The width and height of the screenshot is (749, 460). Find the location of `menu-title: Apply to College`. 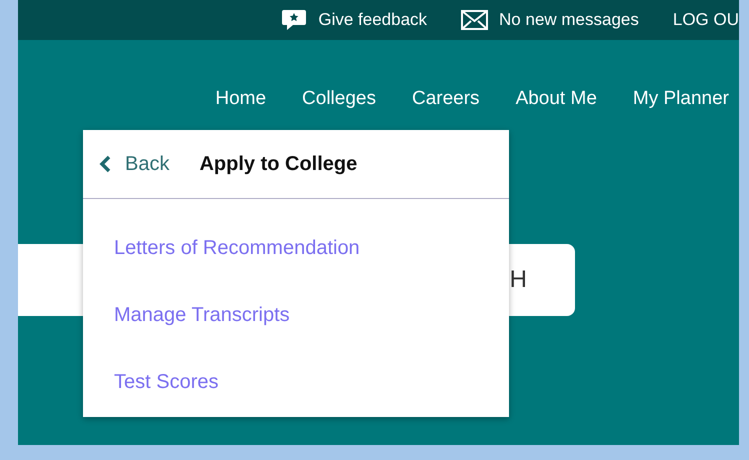

menu-title: Apply to College is located at coordinates (278, 164).